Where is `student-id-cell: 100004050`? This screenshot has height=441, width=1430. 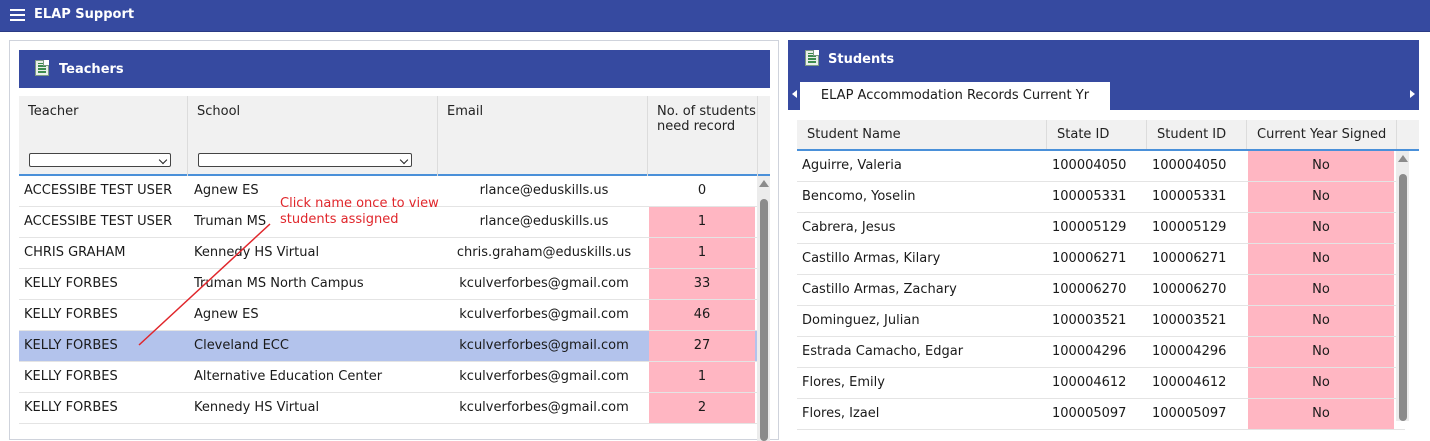 student-id-cell: 100004050 is located at coordinates (1189, 165).